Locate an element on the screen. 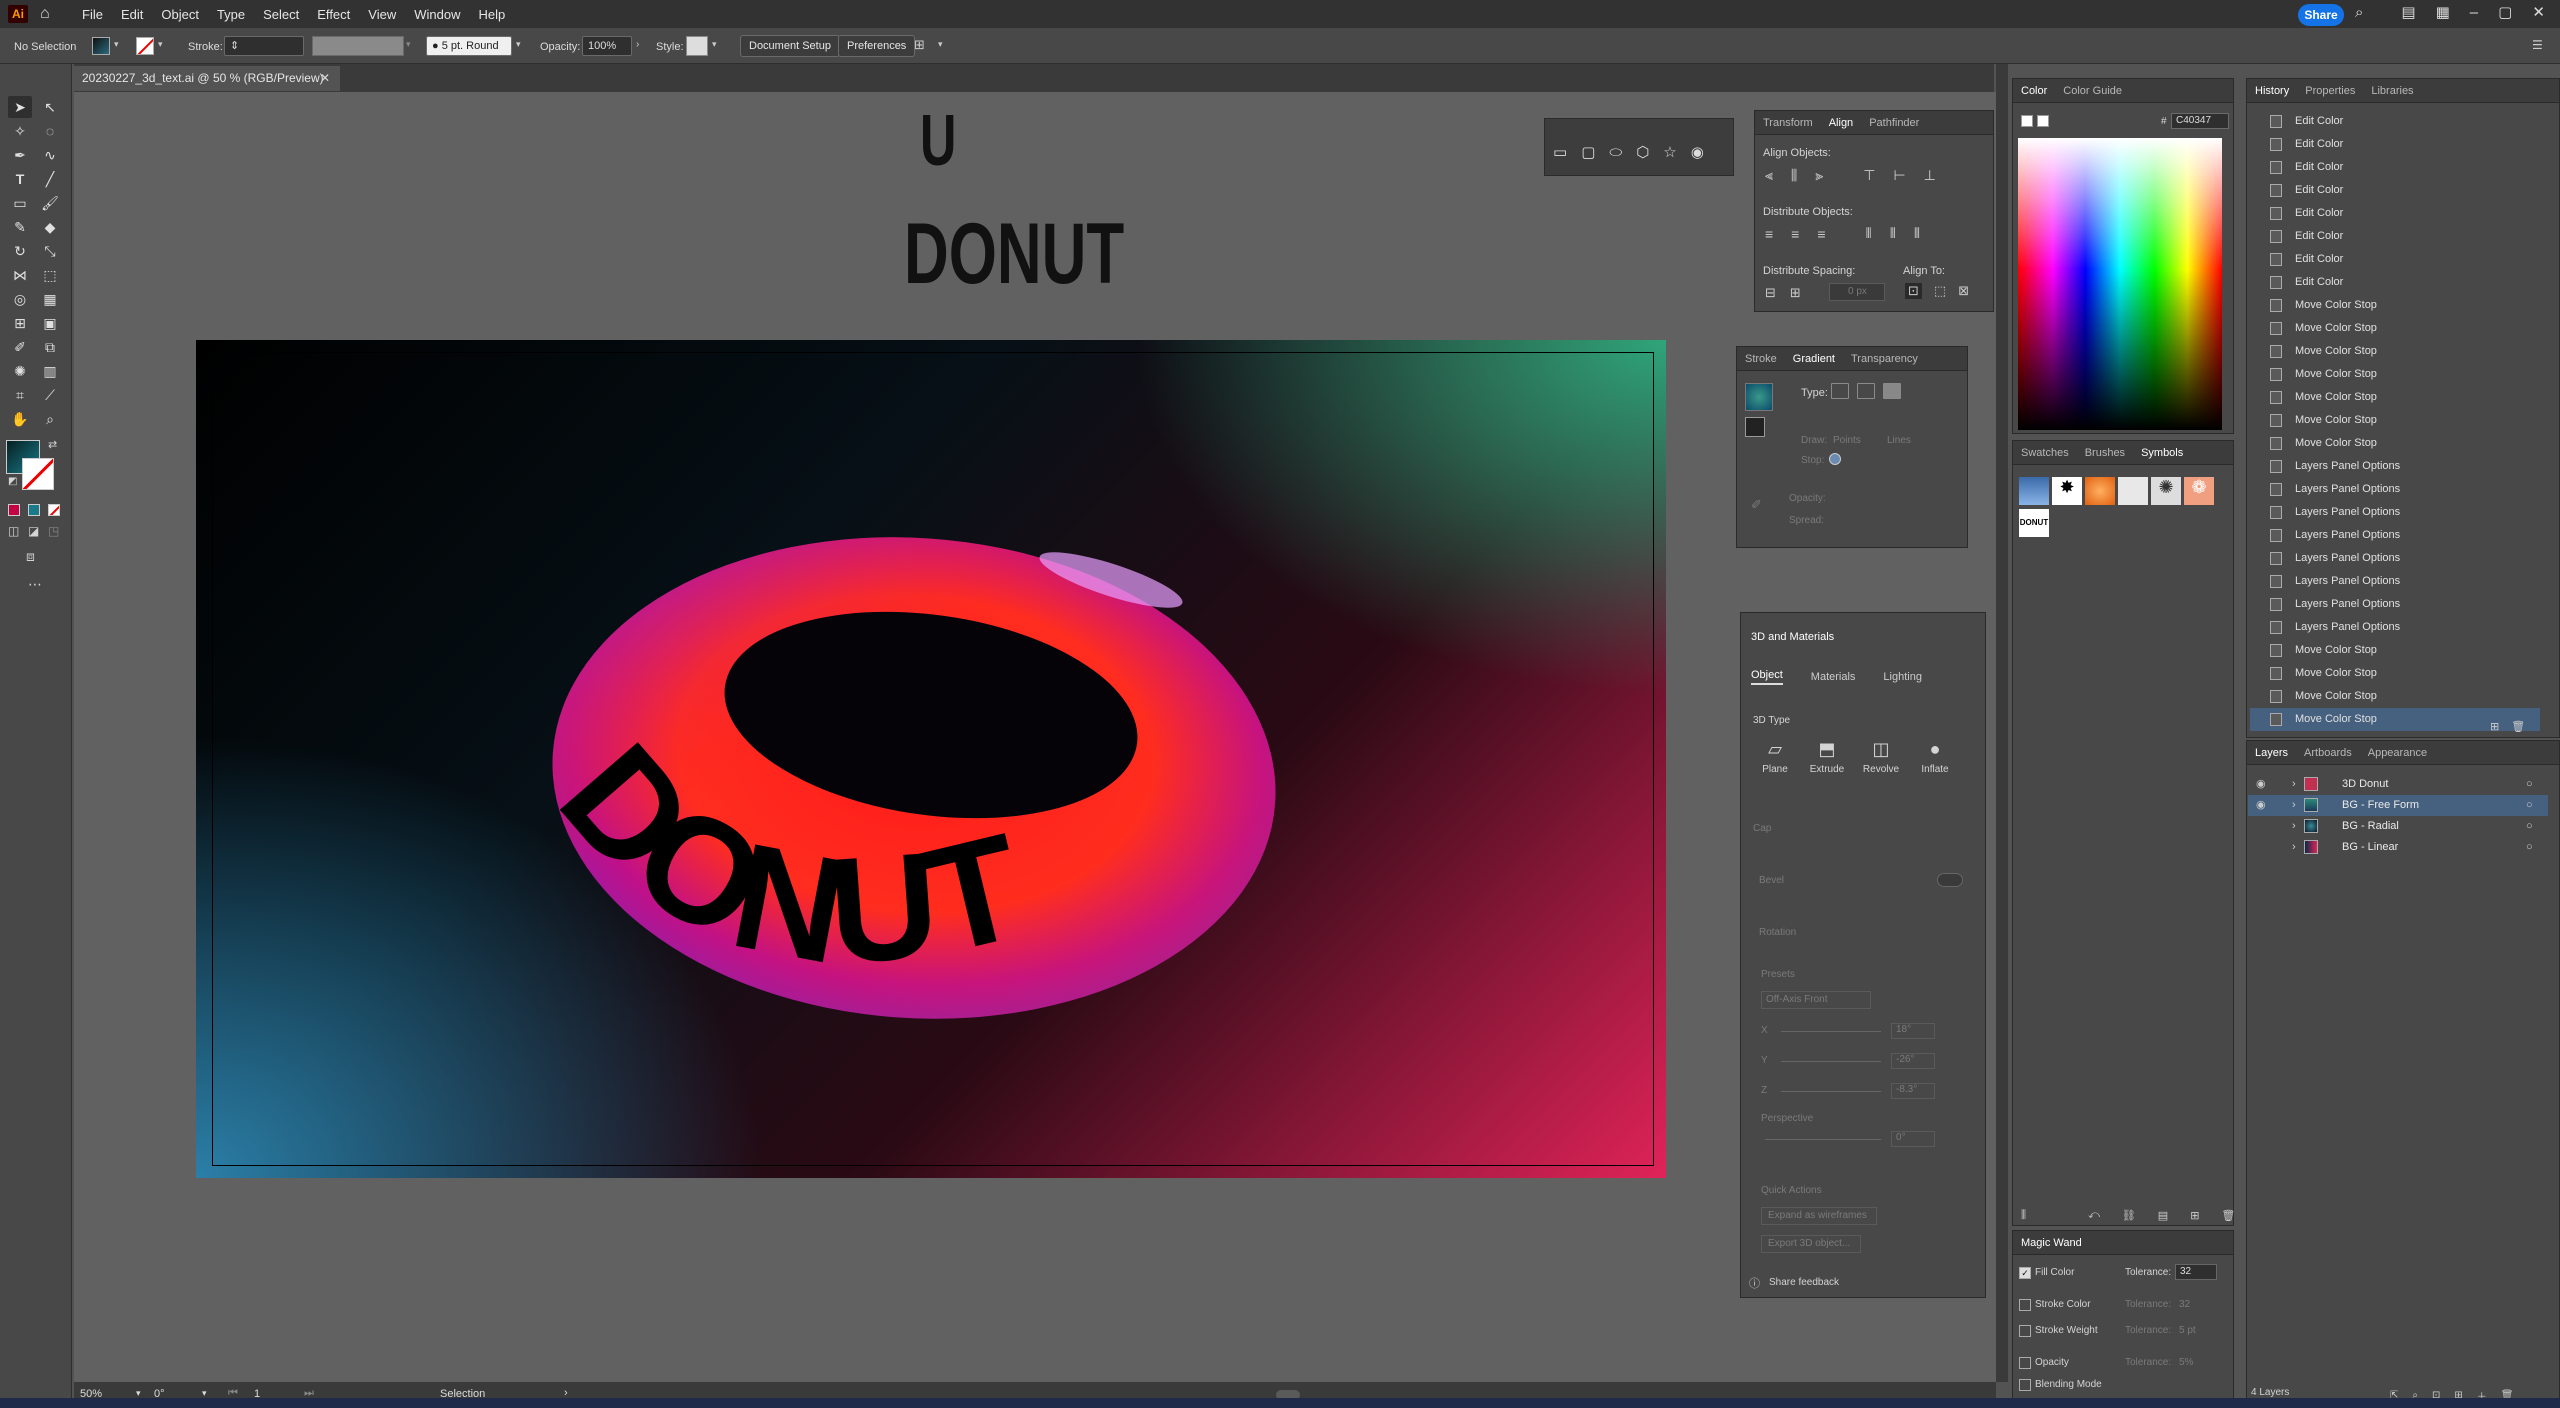 Image resolution: width=2560 pixels, height=1408 pixels. tab-object: Object is located at coordinates (1767, 677).